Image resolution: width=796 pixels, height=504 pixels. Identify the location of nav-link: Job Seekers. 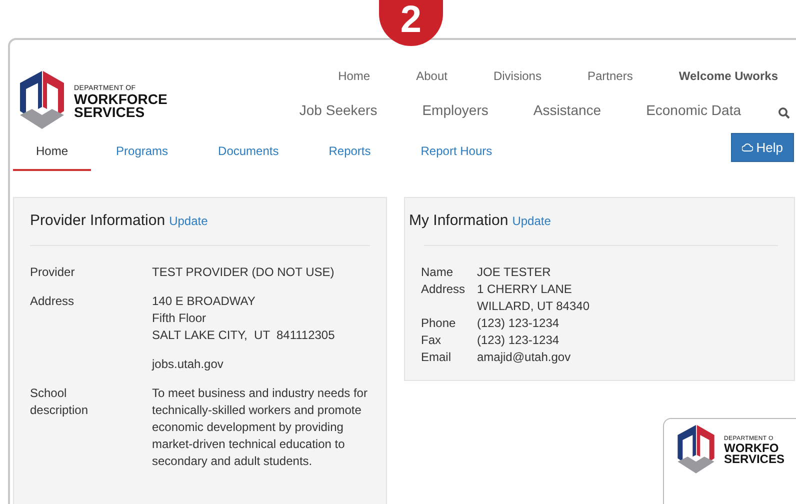
(338, 110).